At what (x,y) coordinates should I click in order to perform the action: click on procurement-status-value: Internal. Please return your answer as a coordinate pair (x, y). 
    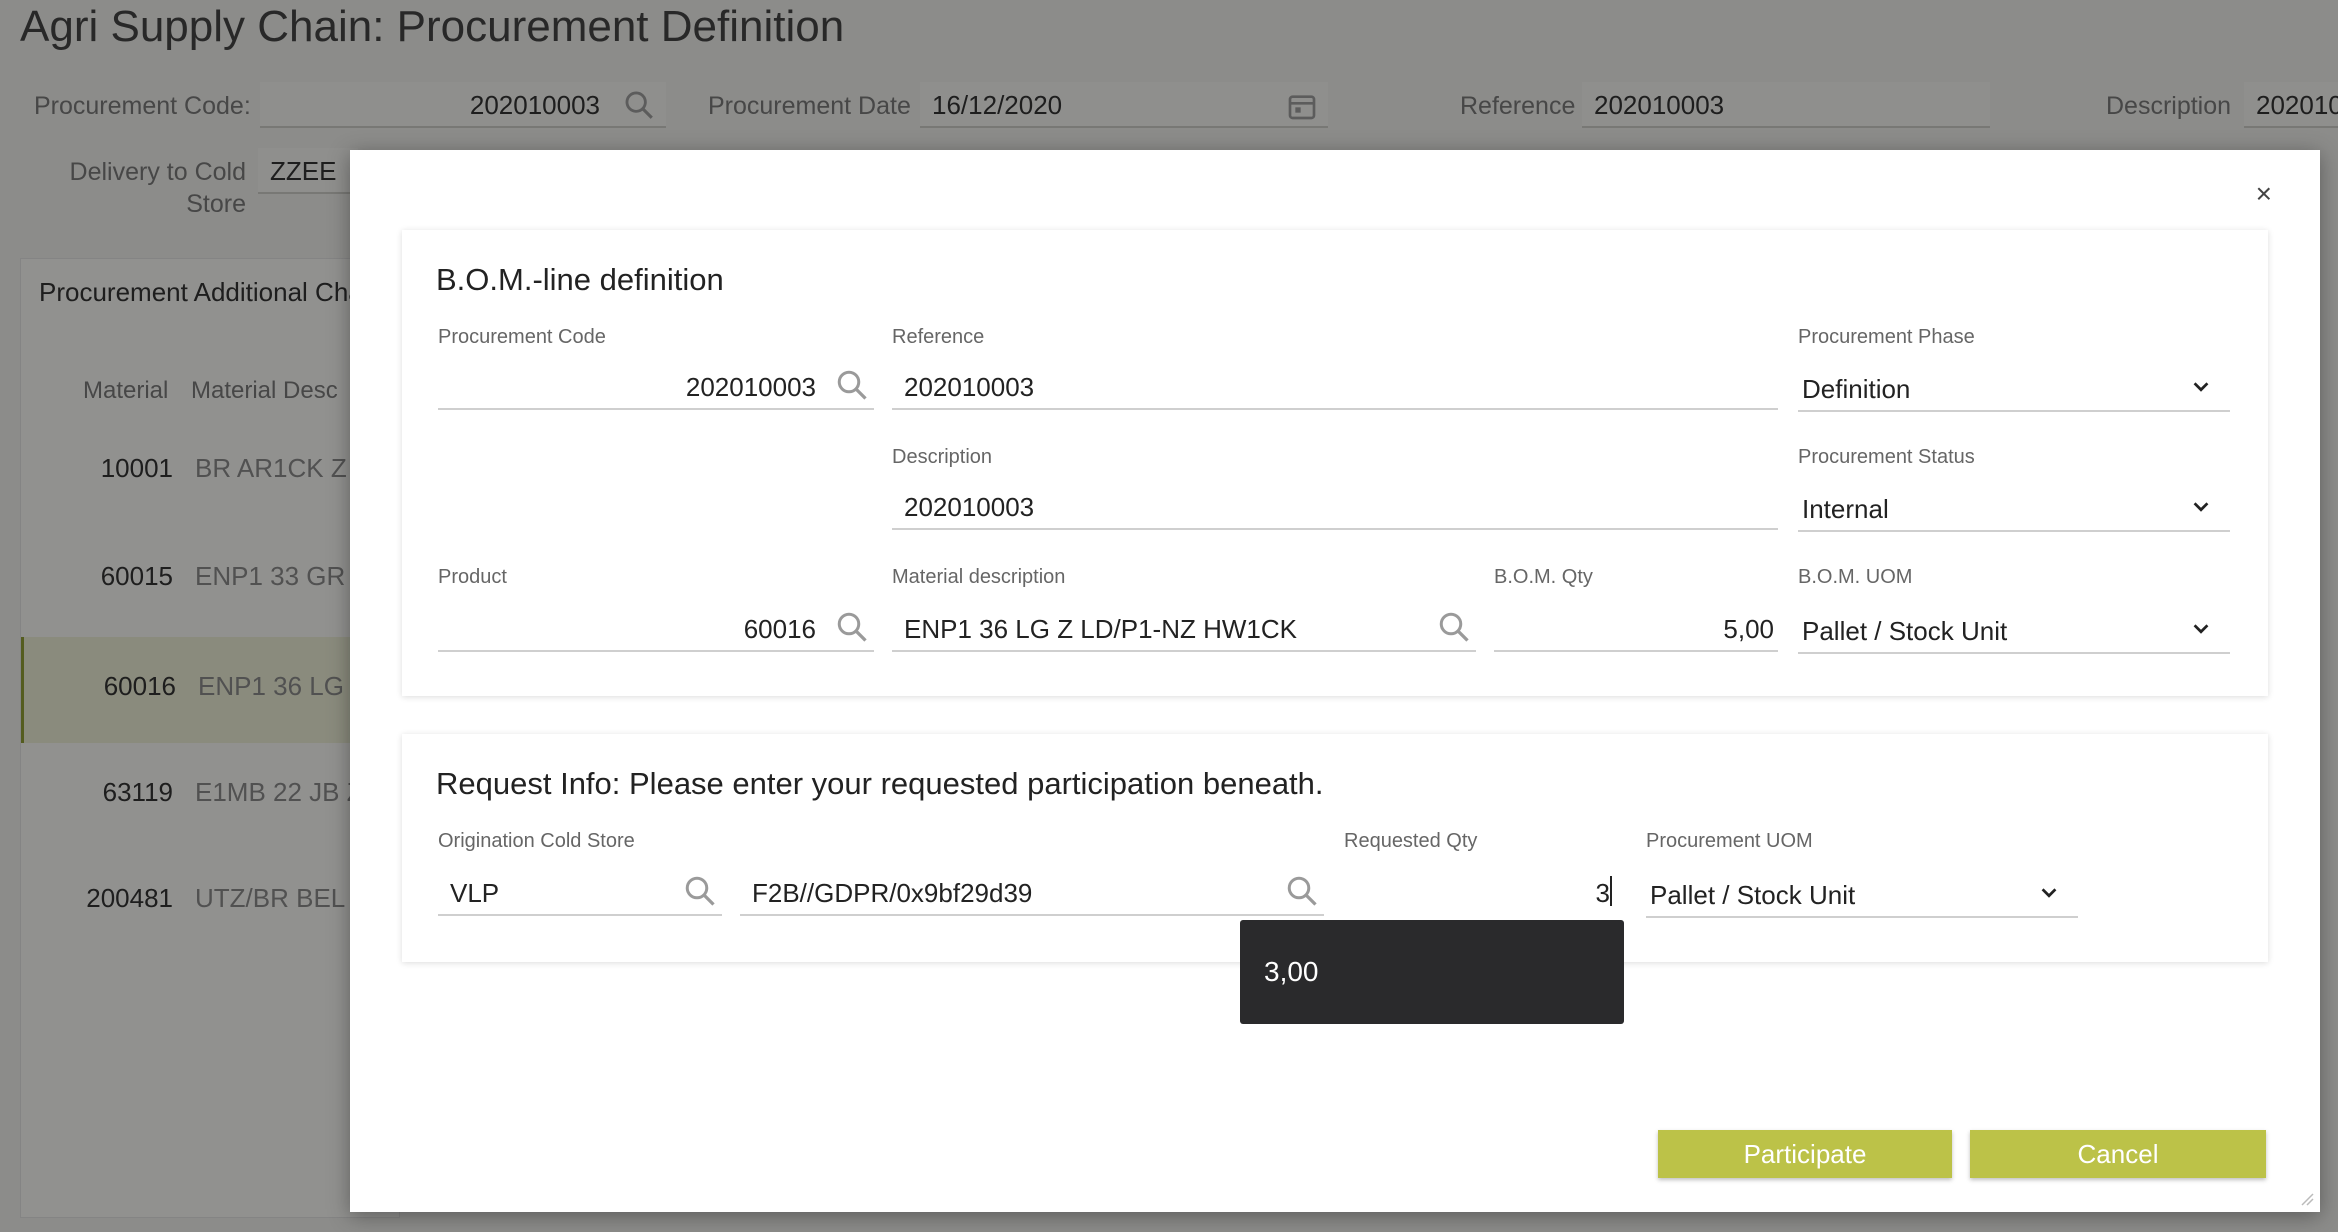
    Looking at the image, I should click on (1845, 509).